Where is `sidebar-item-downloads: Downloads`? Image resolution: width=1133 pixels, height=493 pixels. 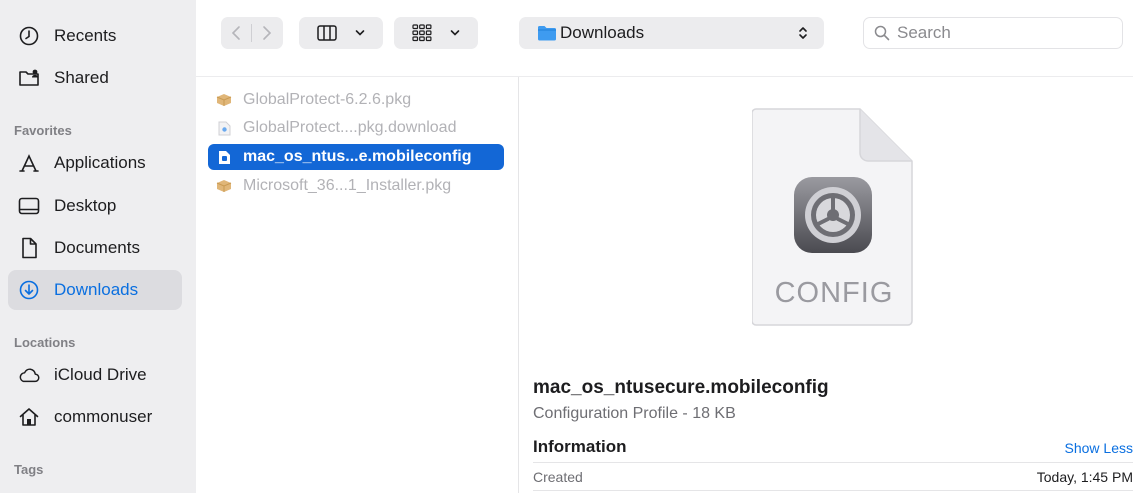 sidebar-item-downloads: Downloads is located at coordinates (95, 290).